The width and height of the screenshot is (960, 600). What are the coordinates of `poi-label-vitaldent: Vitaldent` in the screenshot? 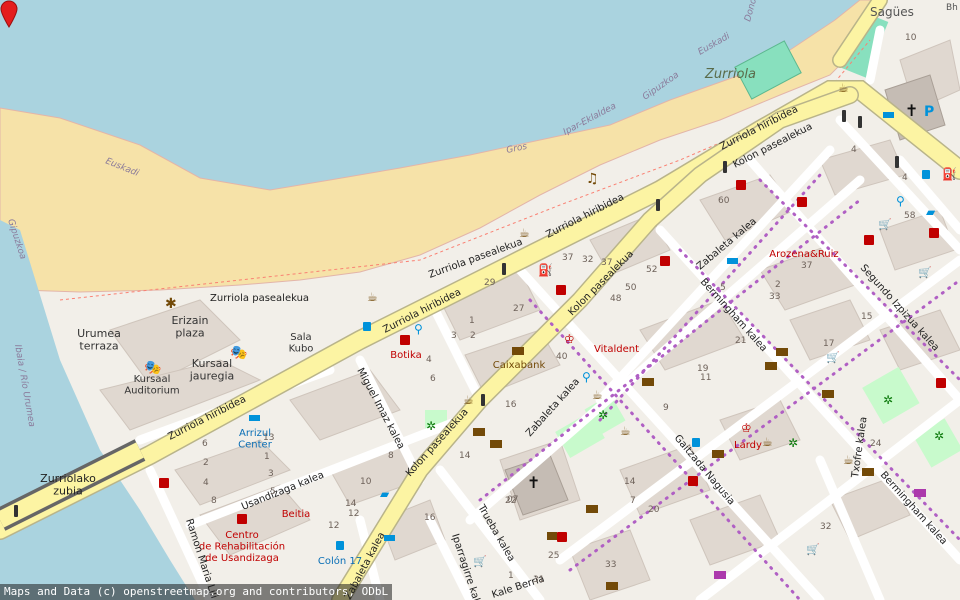 It's located at (616, 349).